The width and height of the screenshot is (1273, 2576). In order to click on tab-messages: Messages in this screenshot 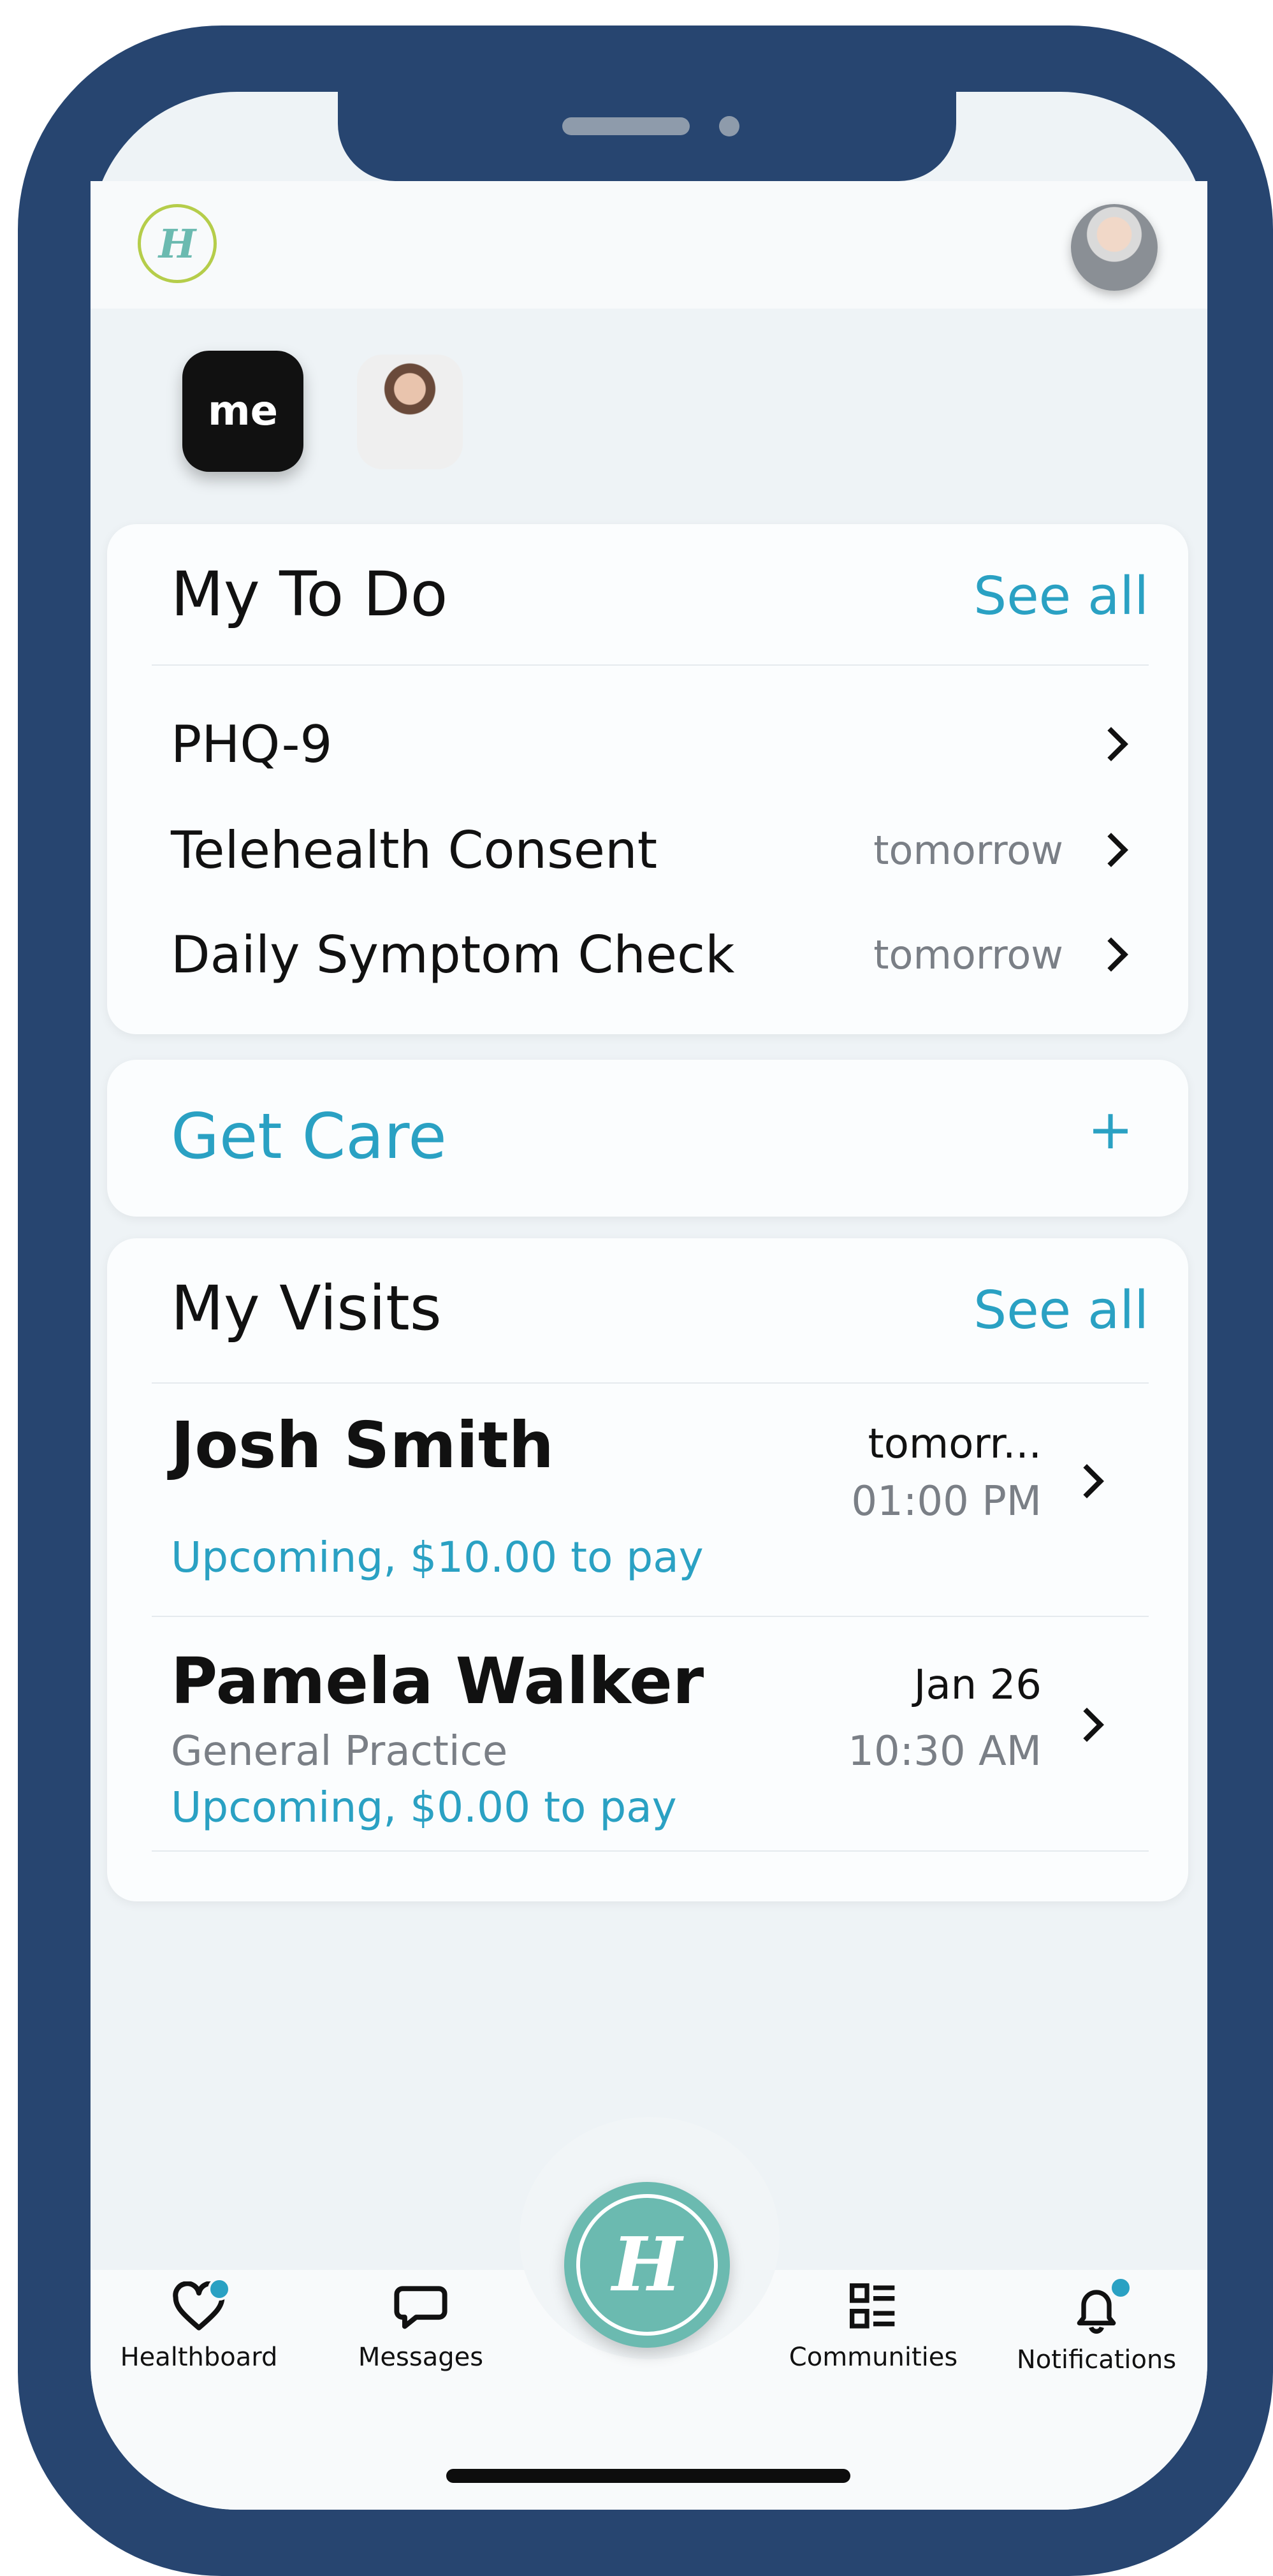, I will do `click(420, 2326)`.